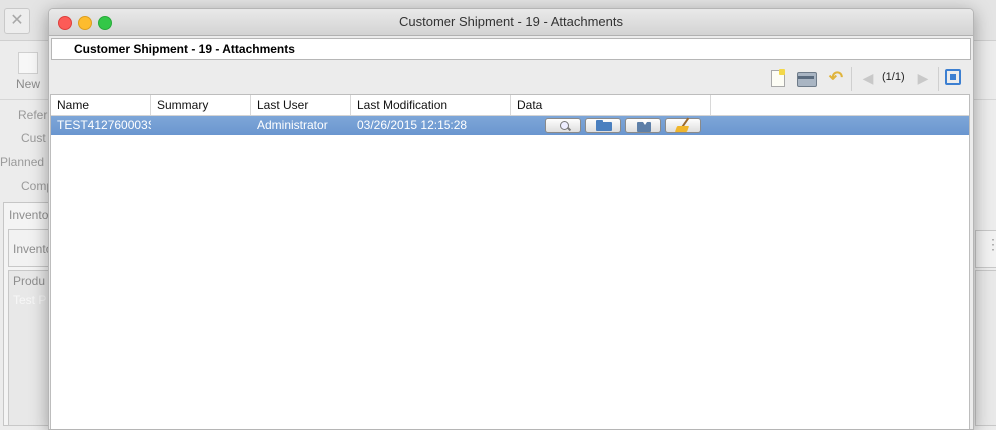 The width and height of the screenshot is (996, 430). I want to click on clear-button, so click(683, 125).